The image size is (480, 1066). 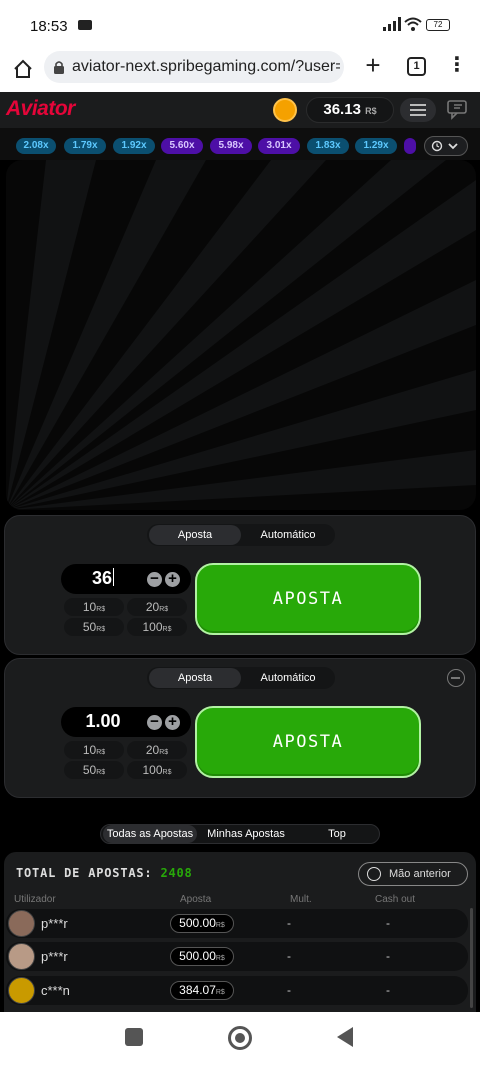 I want to click on coin-icon, so click(x=285, y=110).